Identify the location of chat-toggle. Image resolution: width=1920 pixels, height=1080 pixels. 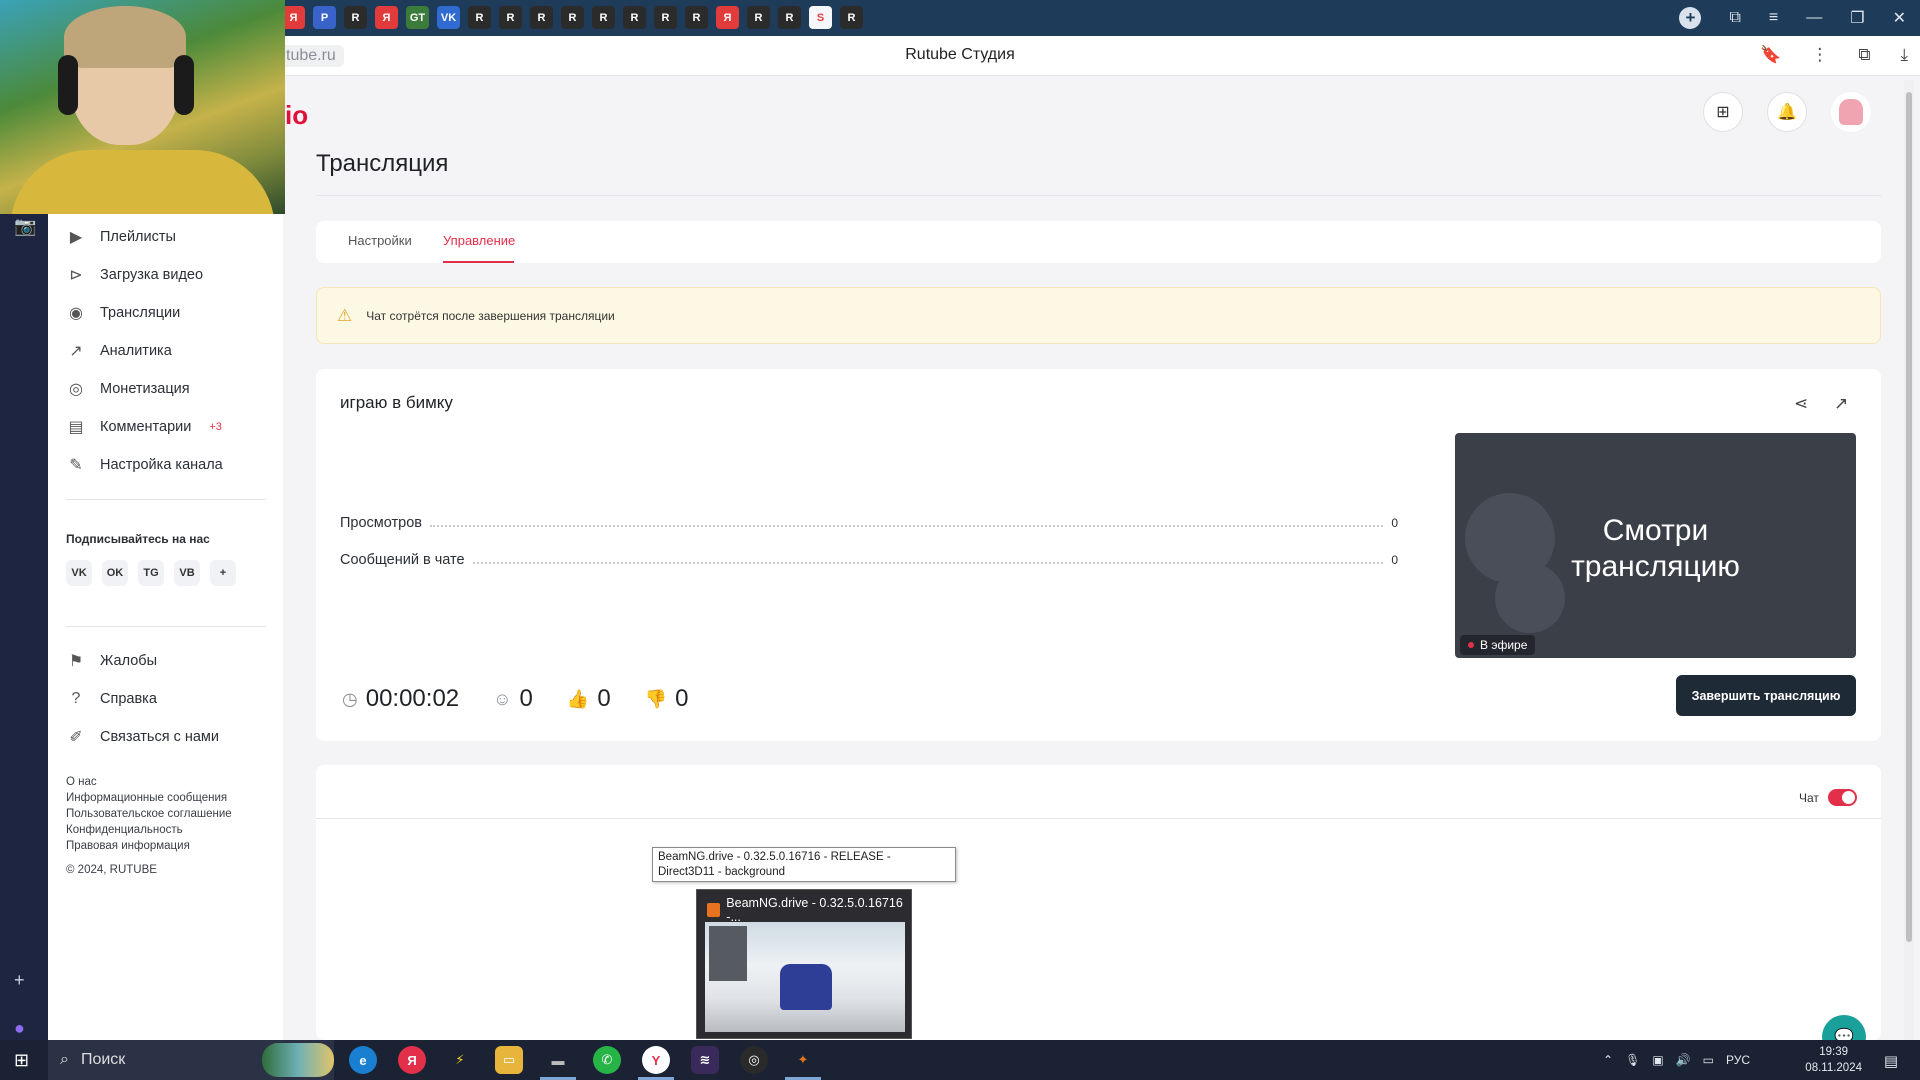
(1842, 797).